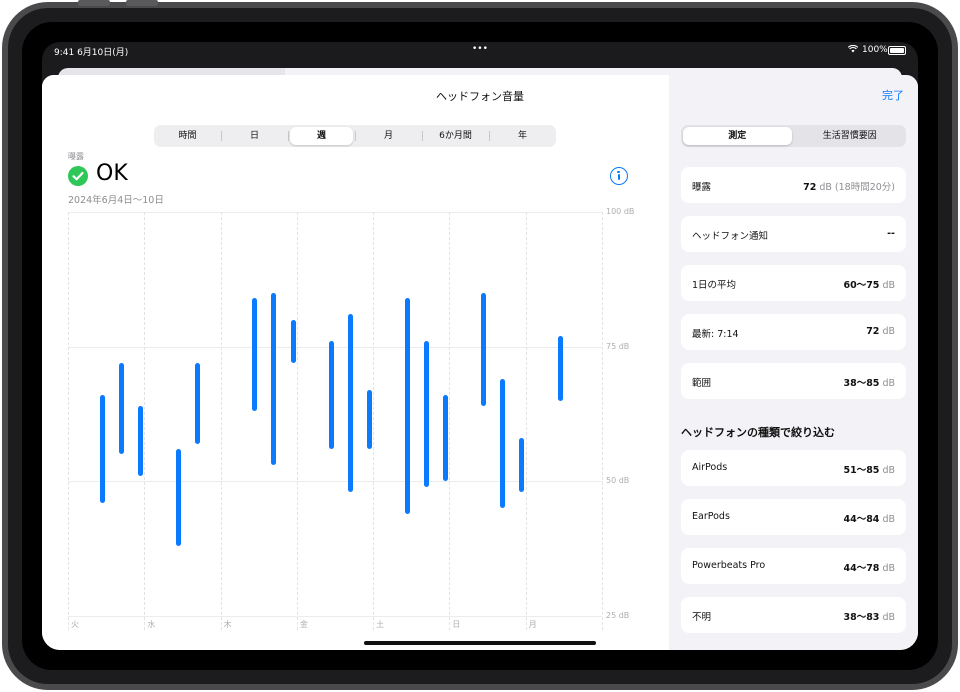 Image resolution: width=960 pixels, height=692 pixels. I want to click on x-tick-label: 土, so click(380, 624).